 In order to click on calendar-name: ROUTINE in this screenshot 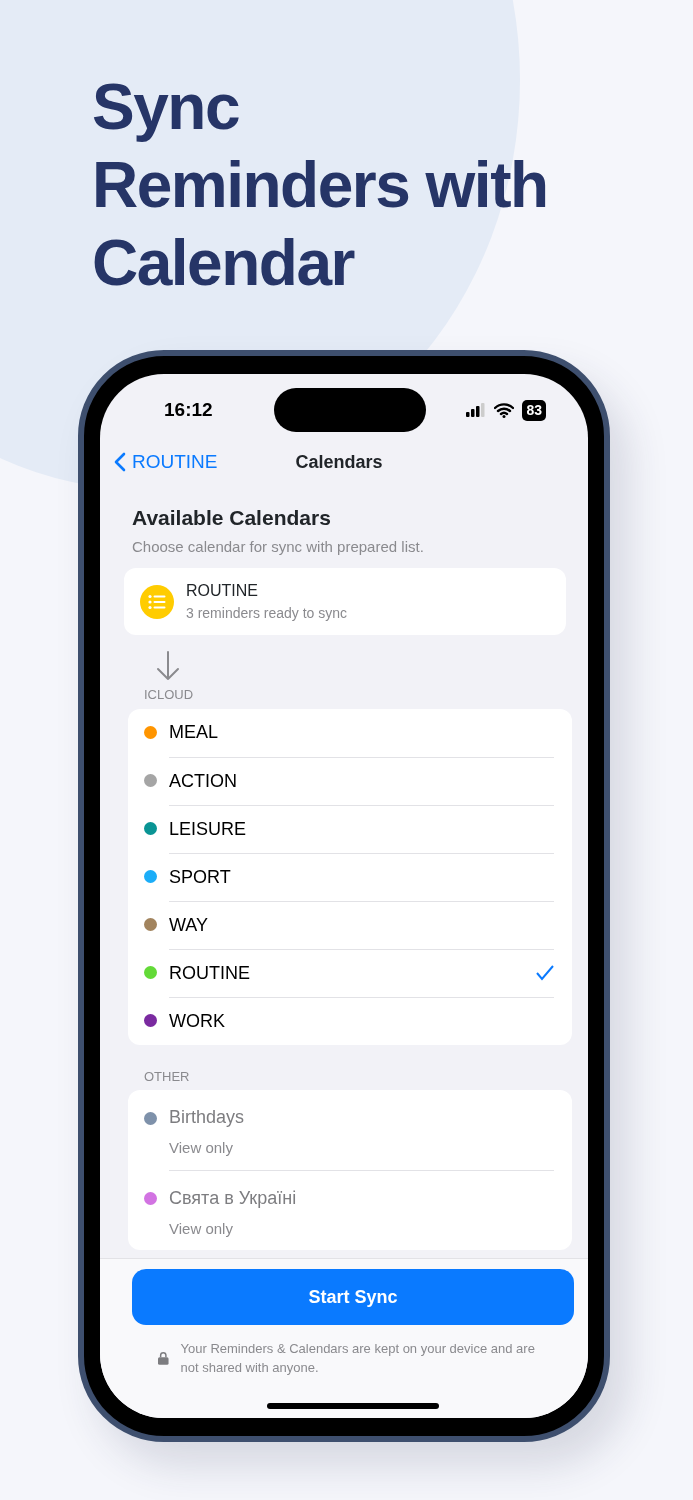, I will do `click(209, 973)`.